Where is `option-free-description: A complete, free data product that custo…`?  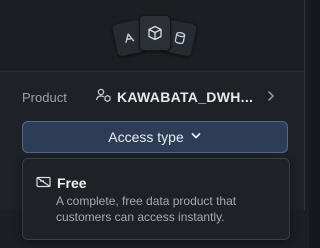
option-free-description: A complete, free data product that custo… is located at coordinates (146, 209).